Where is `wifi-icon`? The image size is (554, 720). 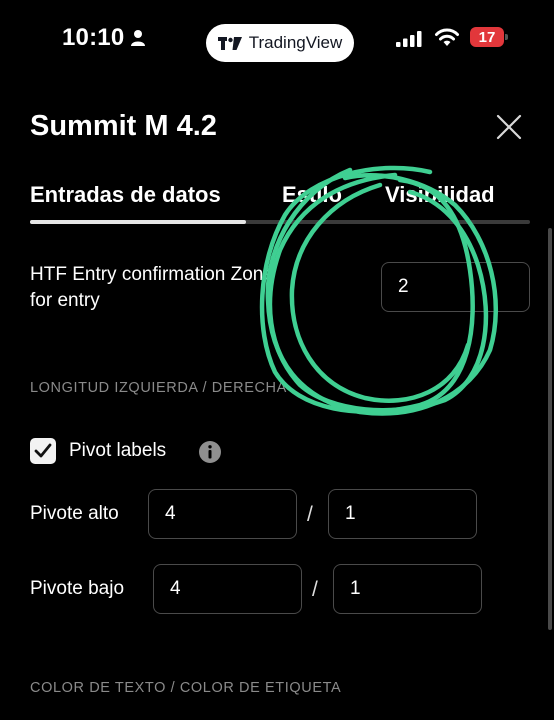
wifi-icon is located at coordinates (447, 37).